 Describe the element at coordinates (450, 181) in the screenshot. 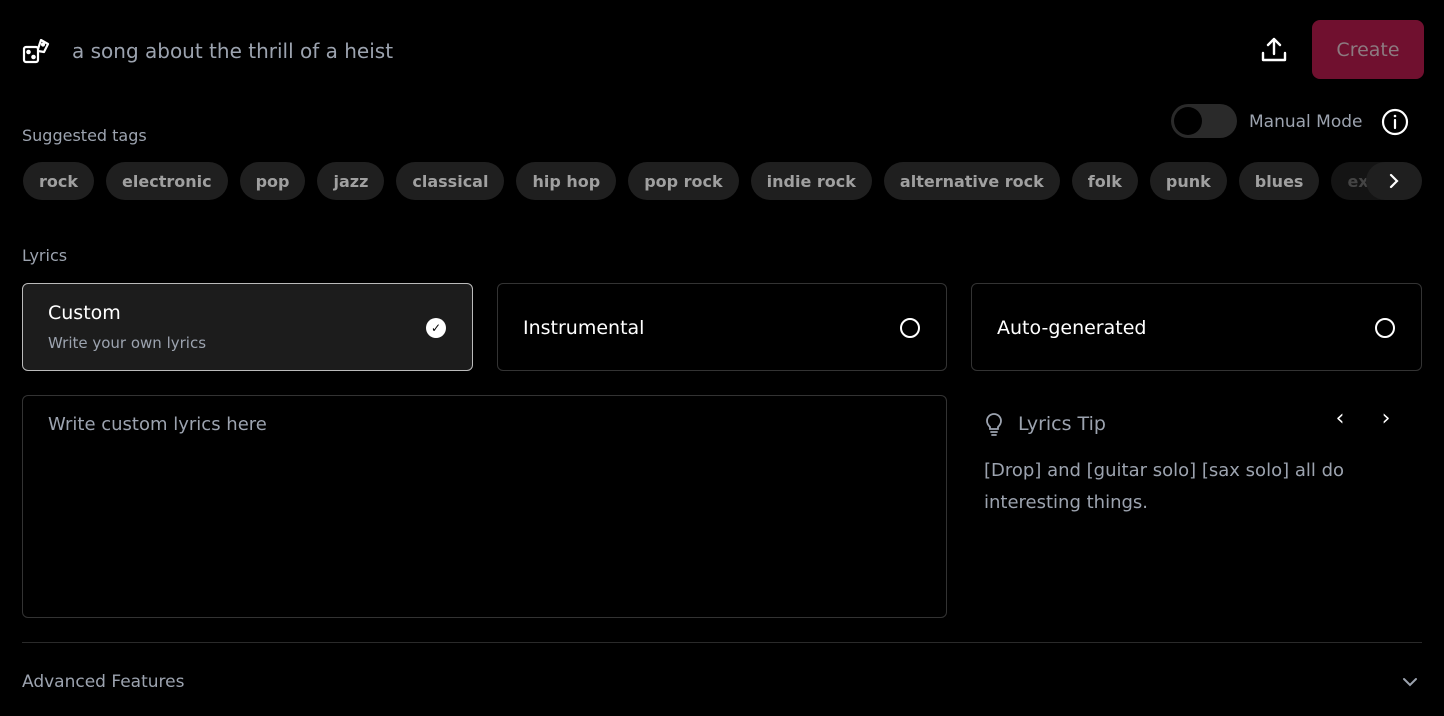

I see `tag-chip: classical` at that location.